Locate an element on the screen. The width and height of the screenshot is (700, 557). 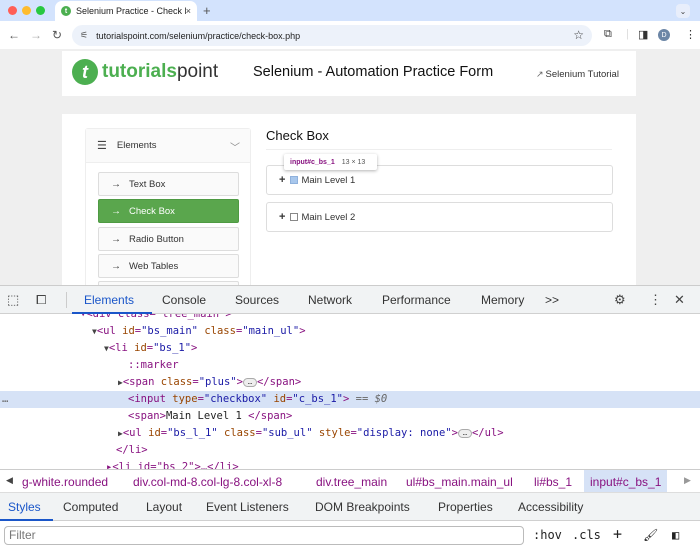
more-options-icon: ⋮ is located at coordinates (655, 300).